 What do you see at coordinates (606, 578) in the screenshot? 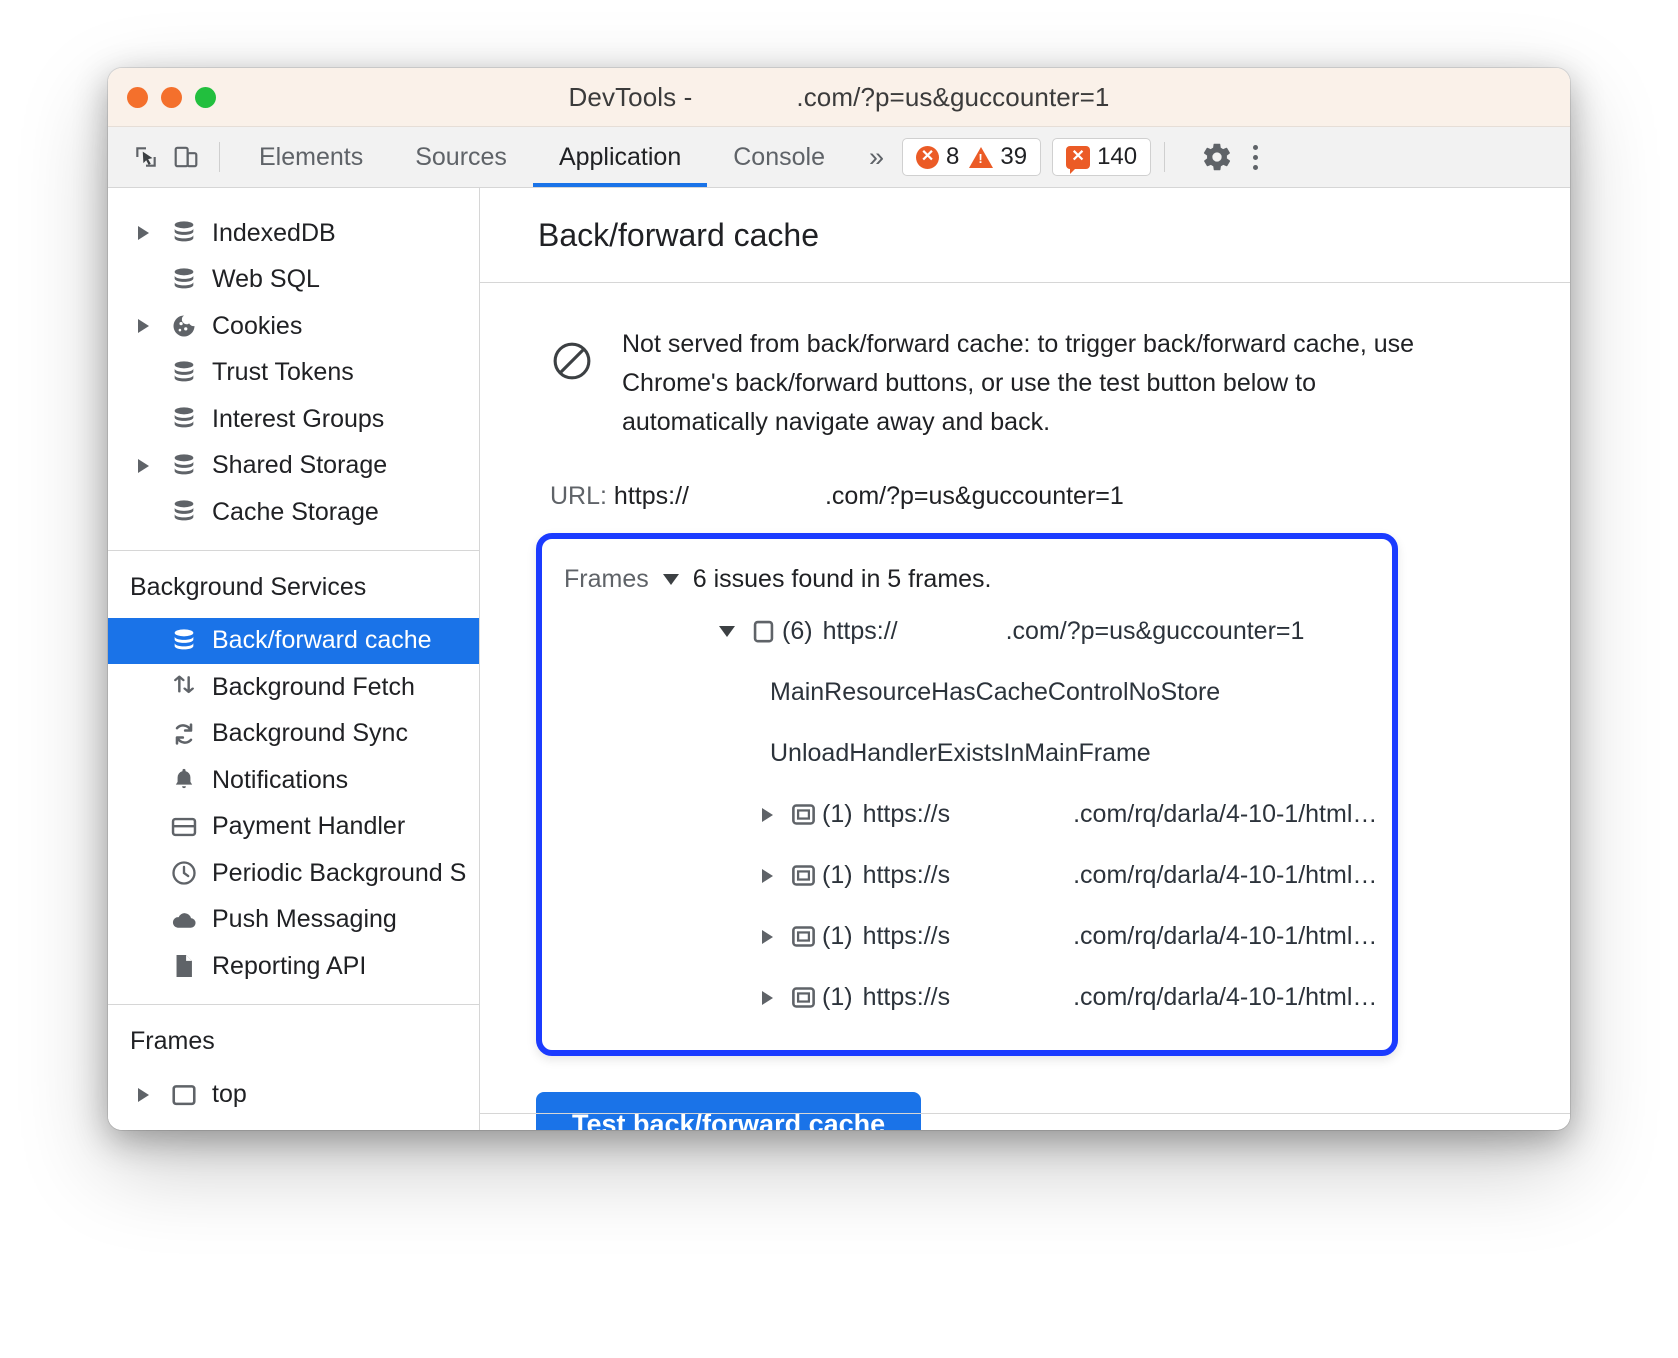
I see `frames-tree-label: Frames` at bounding box center [606, 578].